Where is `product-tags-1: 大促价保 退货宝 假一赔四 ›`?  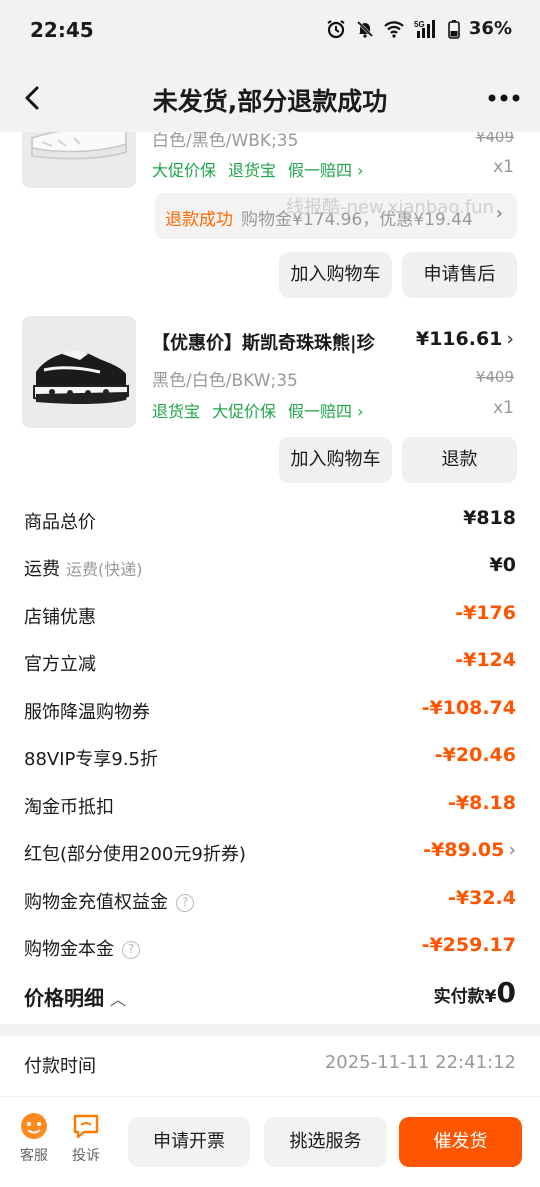 product-tags-1: 大促价保 退货宝 假一赔四 › is located at coordinates (264, 169).